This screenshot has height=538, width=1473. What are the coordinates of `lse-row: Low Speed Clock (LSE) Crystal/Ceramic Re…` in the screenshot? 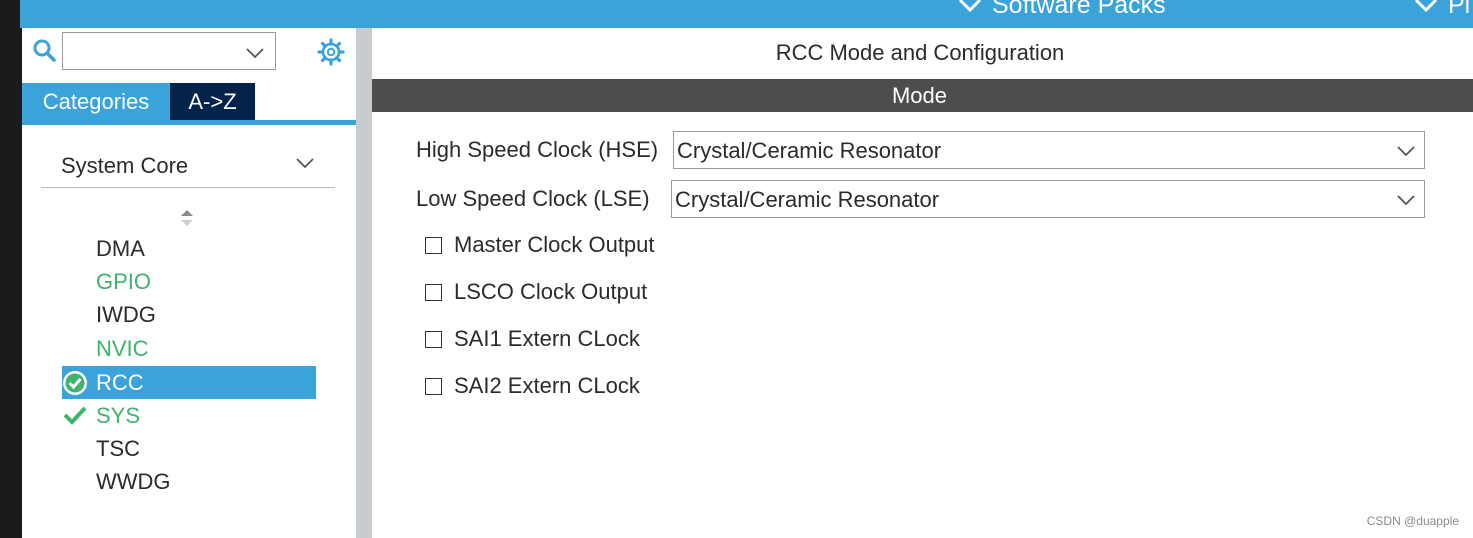 It's located at (921, 199).